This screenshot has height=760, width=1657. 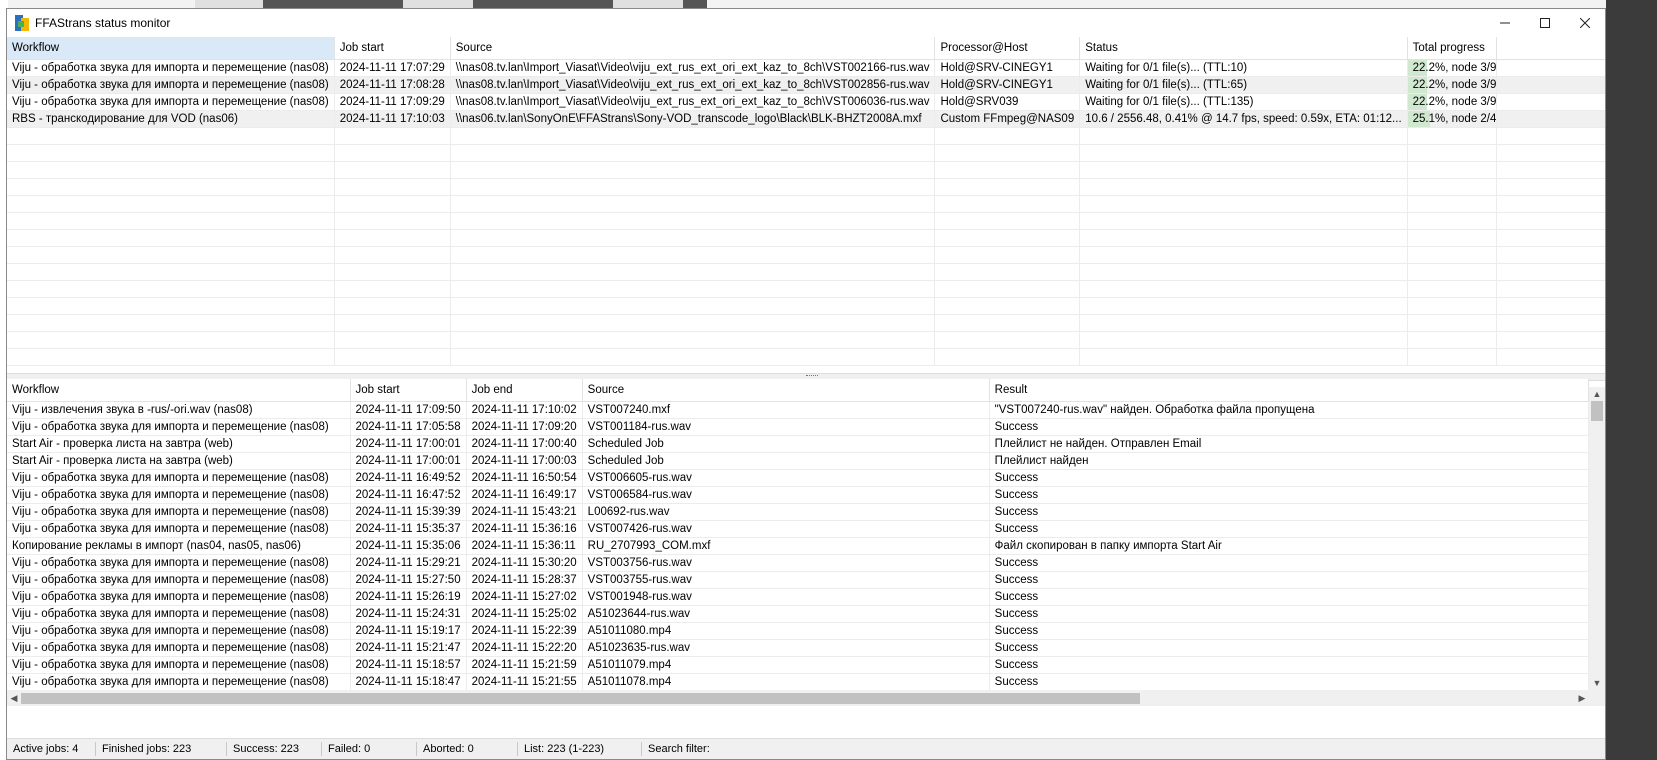 What do you see at coordinates (408, 478) in the screenshot?
I see `cell-job-start: 2024-11-11 16:49:52` at bounding box center [408, 478].